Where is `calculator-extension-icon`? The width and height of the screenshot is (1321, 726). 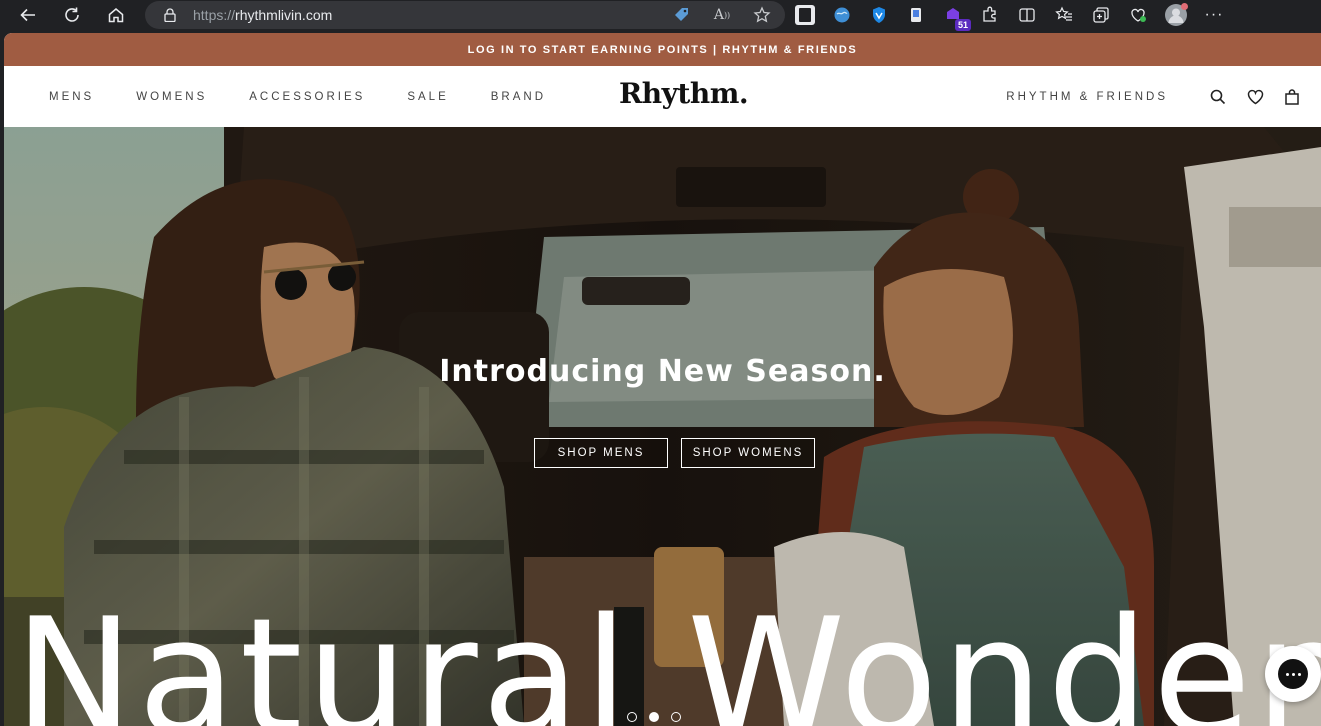 calculator-extension-icon is located at coordinates (805, 15).